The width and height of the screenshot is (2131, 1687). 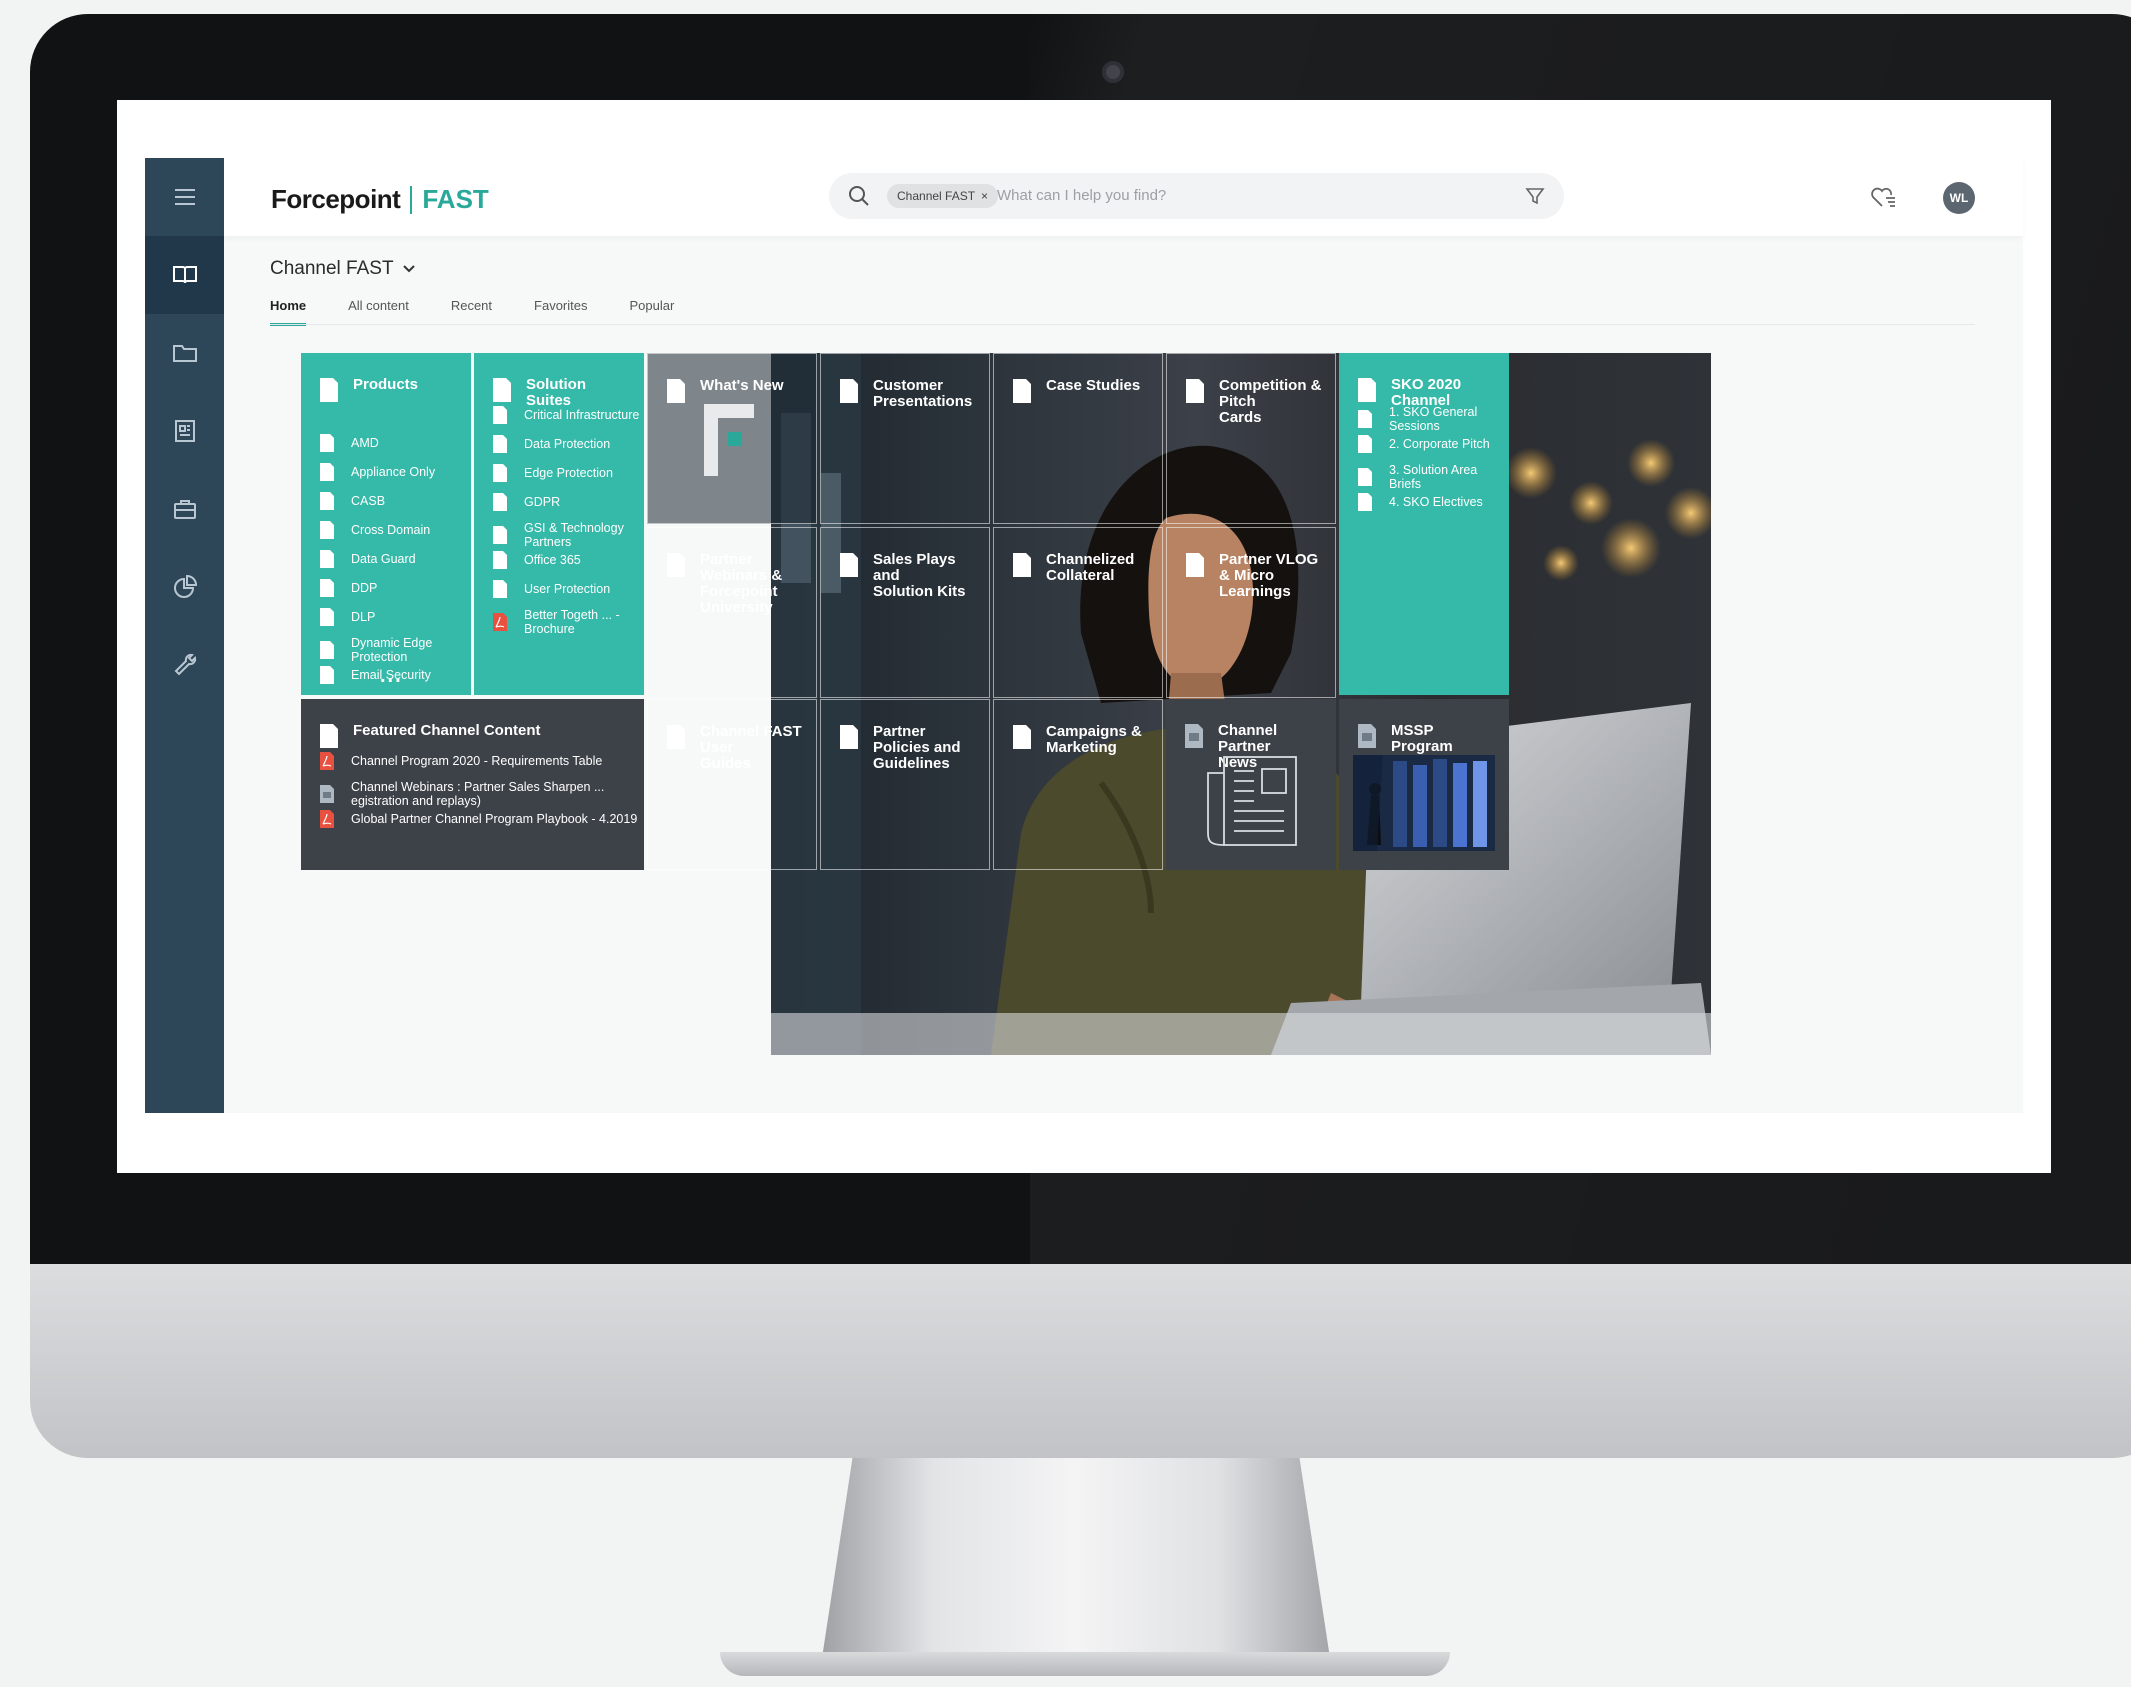 What do you see at coordinates (568, 622) in the screenshot?
I see `list-item: Better Togeth ... - Brochure` at bounding box center [568, 622].